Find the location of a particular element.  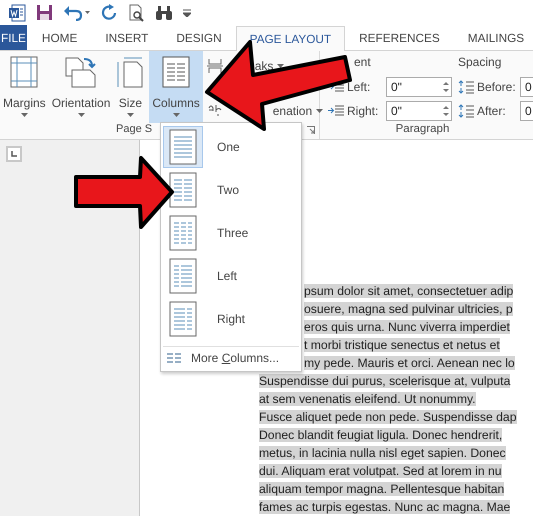

ribbon-tab: MAILINGS is located at coordinates (493, 37).